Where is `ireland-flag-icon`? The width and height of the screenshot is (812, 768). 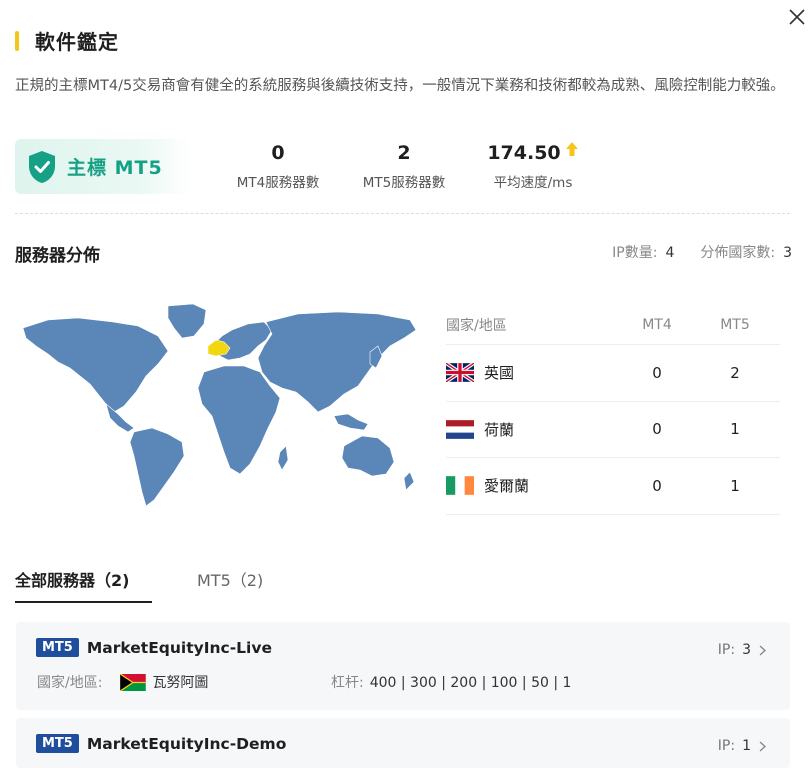 ireland-flag-icon is located at coordinates (460, 486).